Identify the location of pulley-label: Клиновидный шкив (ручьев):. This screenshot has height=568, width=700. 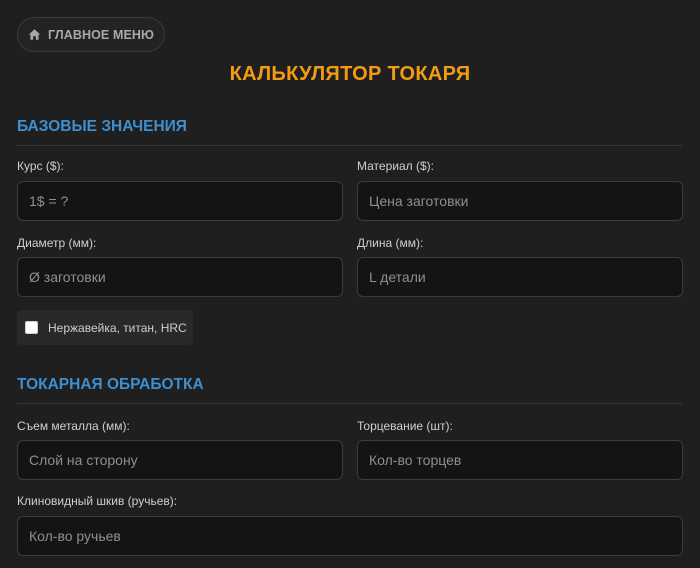
(97, 501).